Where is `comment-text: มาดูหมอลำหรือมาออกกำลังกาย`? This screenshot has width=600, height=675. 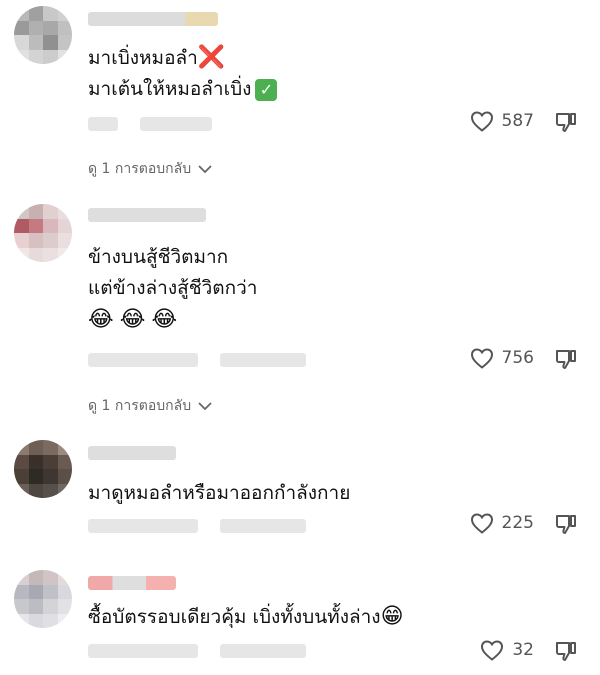
comment-text: มาดูหมอลำหรือมาออกกำลังกาย is located at coordinates (219, 493).